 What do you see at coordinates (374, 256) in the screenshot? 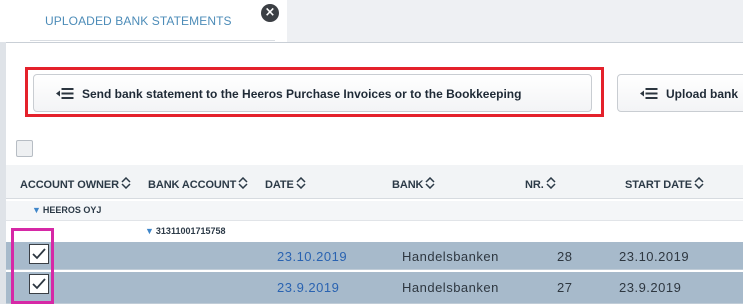
I see `table-row: 23.10.2019 Handelsbanken 28 23.10.2019` at bounding box center [374, 256].